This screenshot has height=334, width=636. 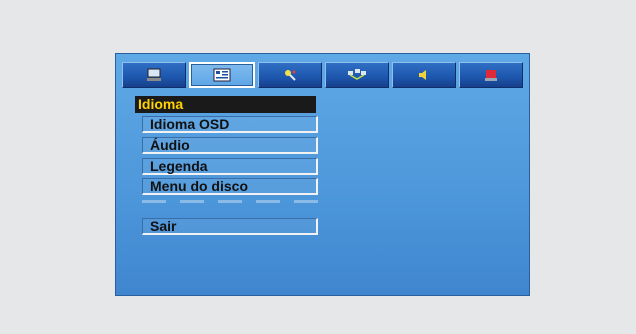 I want to click on menu-item-audio: Áudio, so click(x=230, y=145).